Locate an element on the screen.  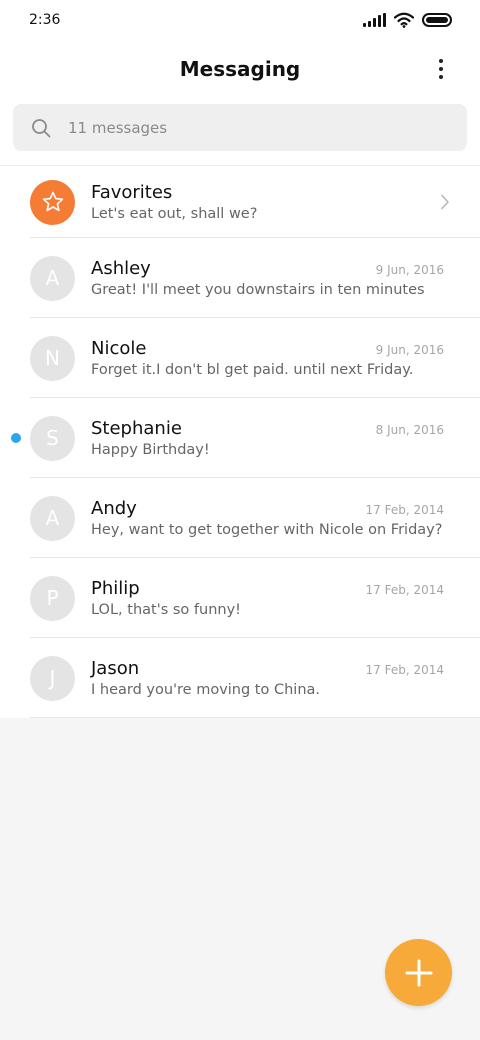
unread-indicator is located at coordinates (16, 438).